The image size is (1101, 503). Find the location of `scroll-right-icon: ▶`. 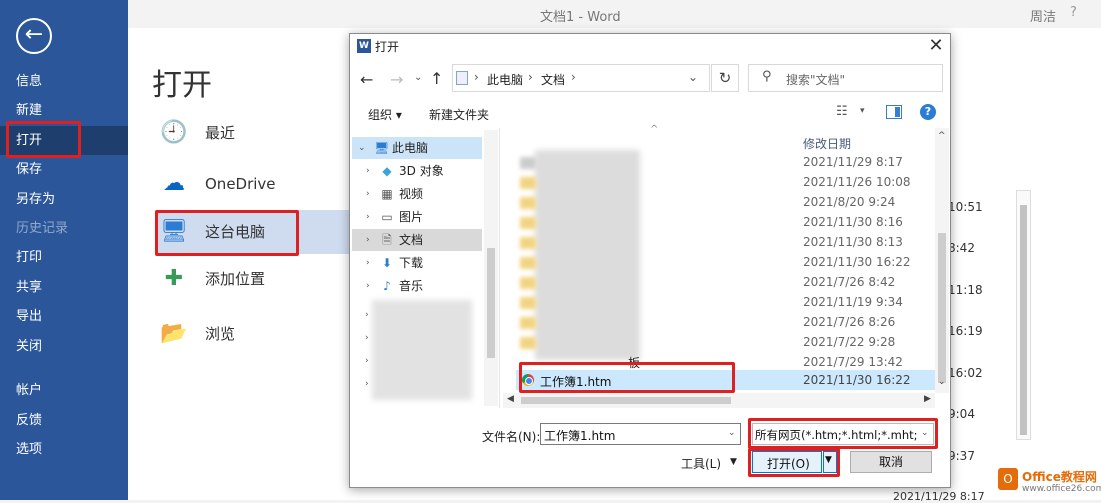

scroll-right-icon: ▶ is located at coordinates (927, 399).